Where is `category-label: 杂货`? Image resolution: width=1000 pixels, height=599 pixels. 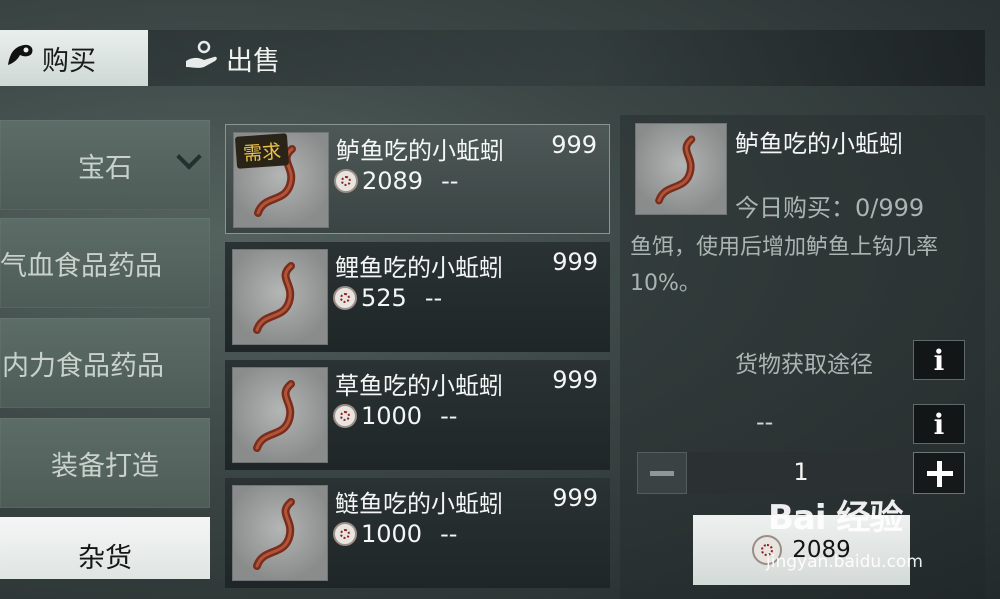
category-label: 杂货 is located at coordinates (105, 558).